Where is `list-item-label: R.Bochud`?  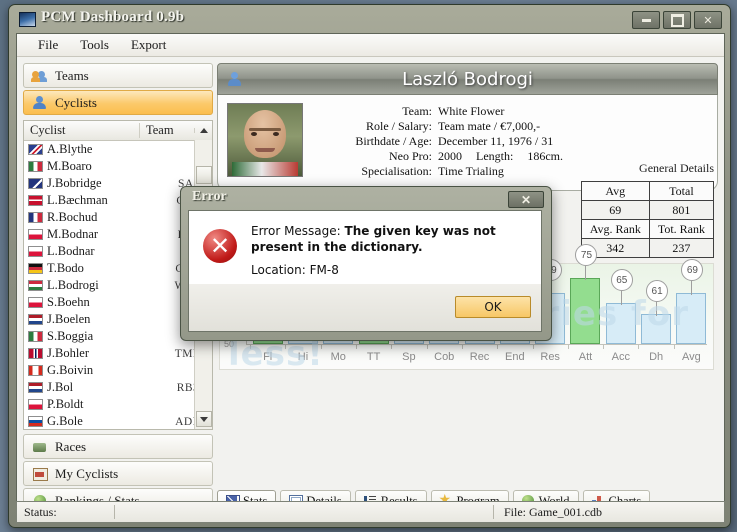
list-item-label: R.Bochud is located at coordinates (72, 217).